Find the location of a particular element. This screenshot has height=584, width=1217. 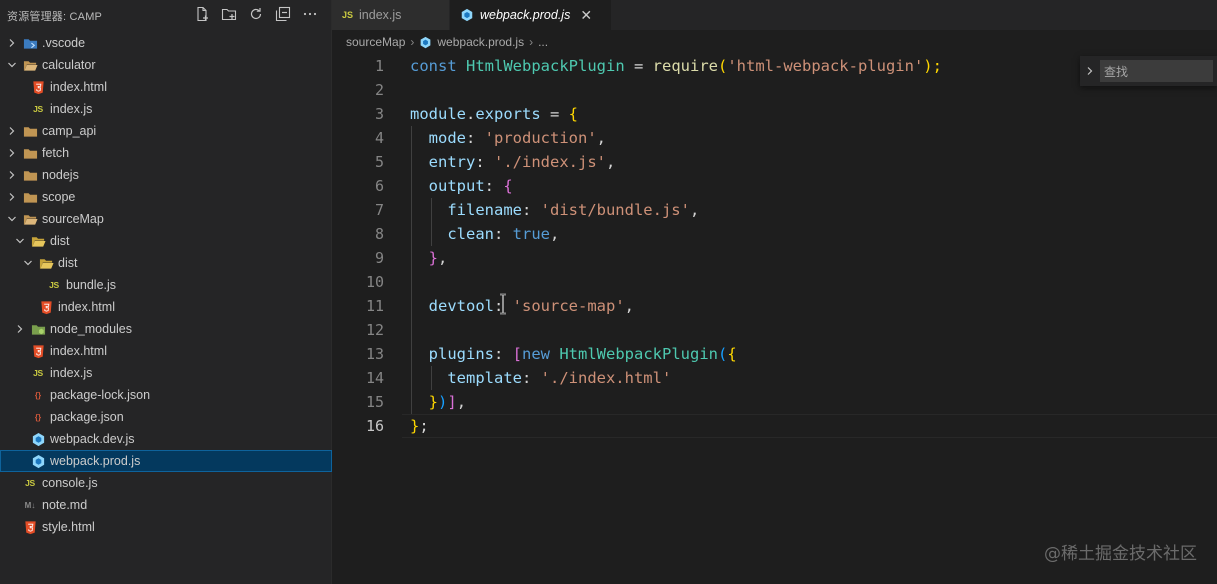

code-line-10: 10 is located at coordinates (774, 282).